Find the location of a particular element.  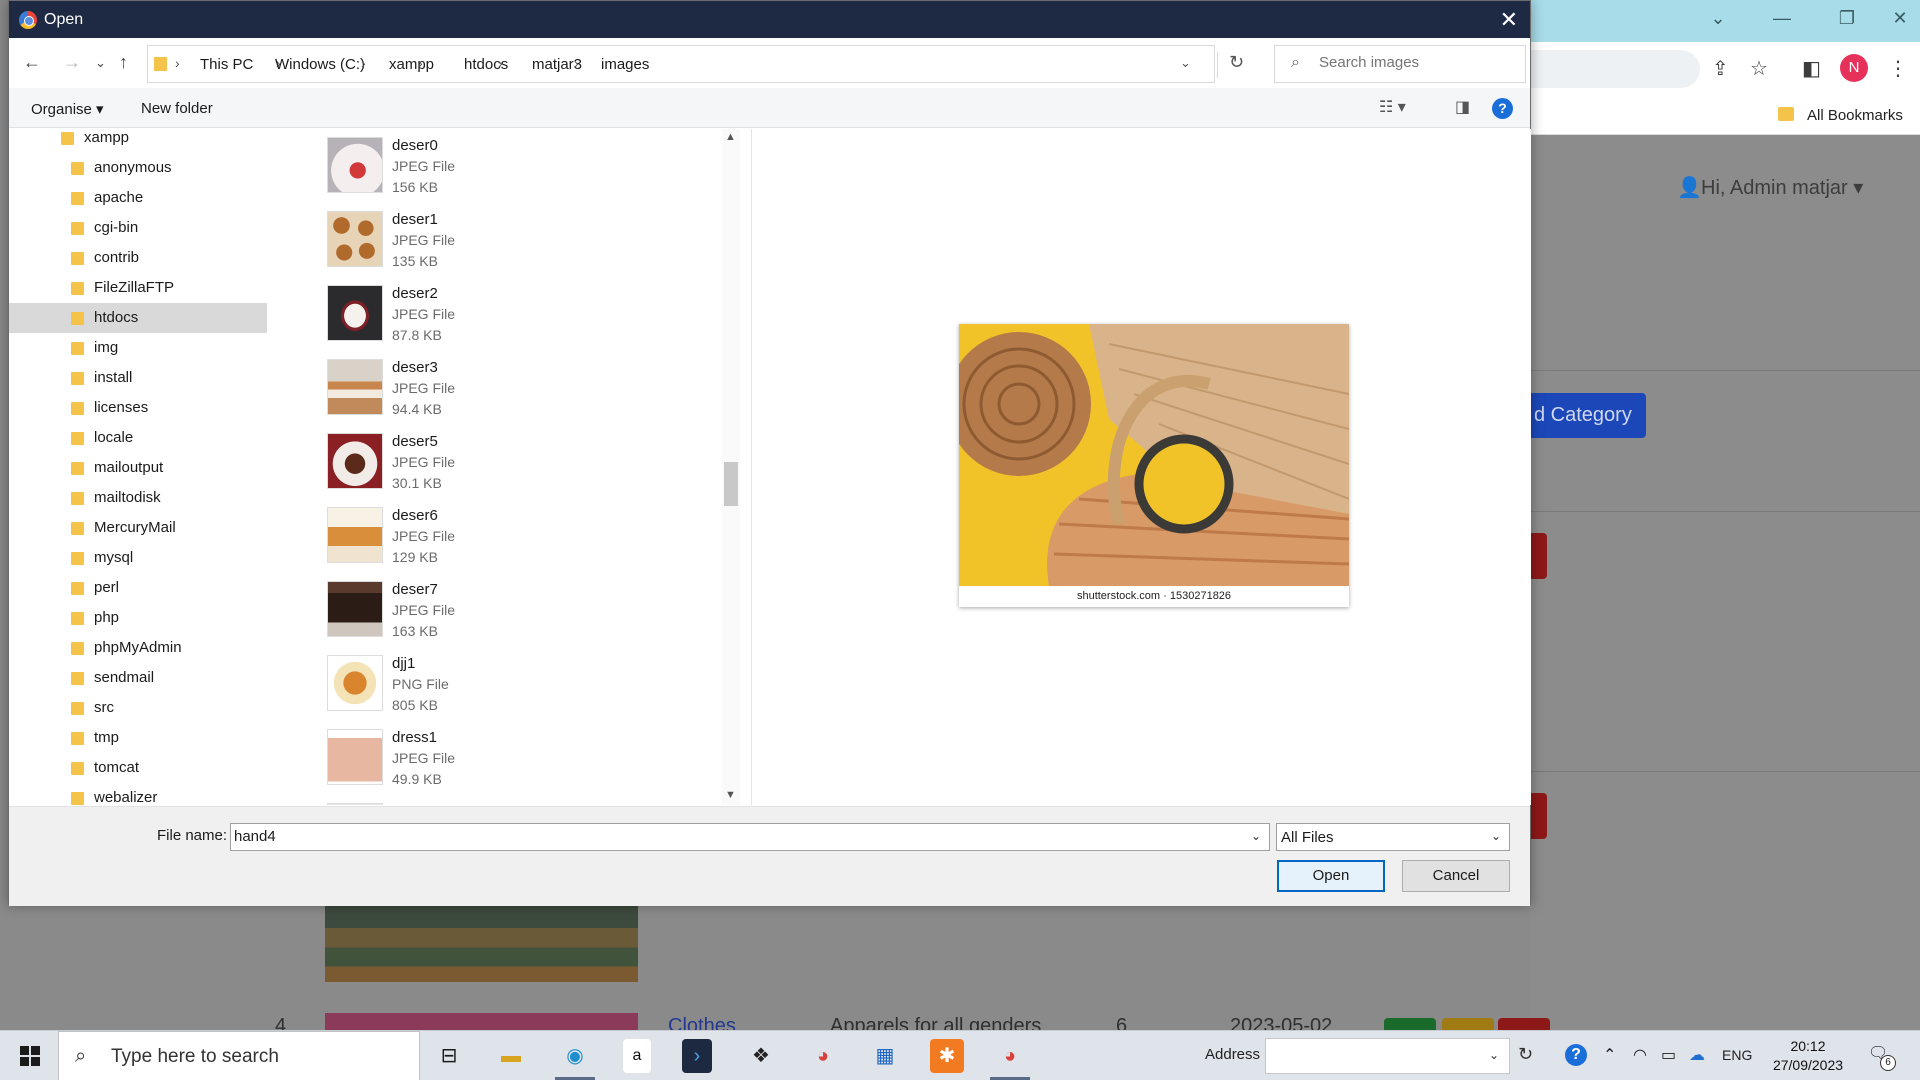

add-category-button: d Category is located at coordinates (1588, 415).